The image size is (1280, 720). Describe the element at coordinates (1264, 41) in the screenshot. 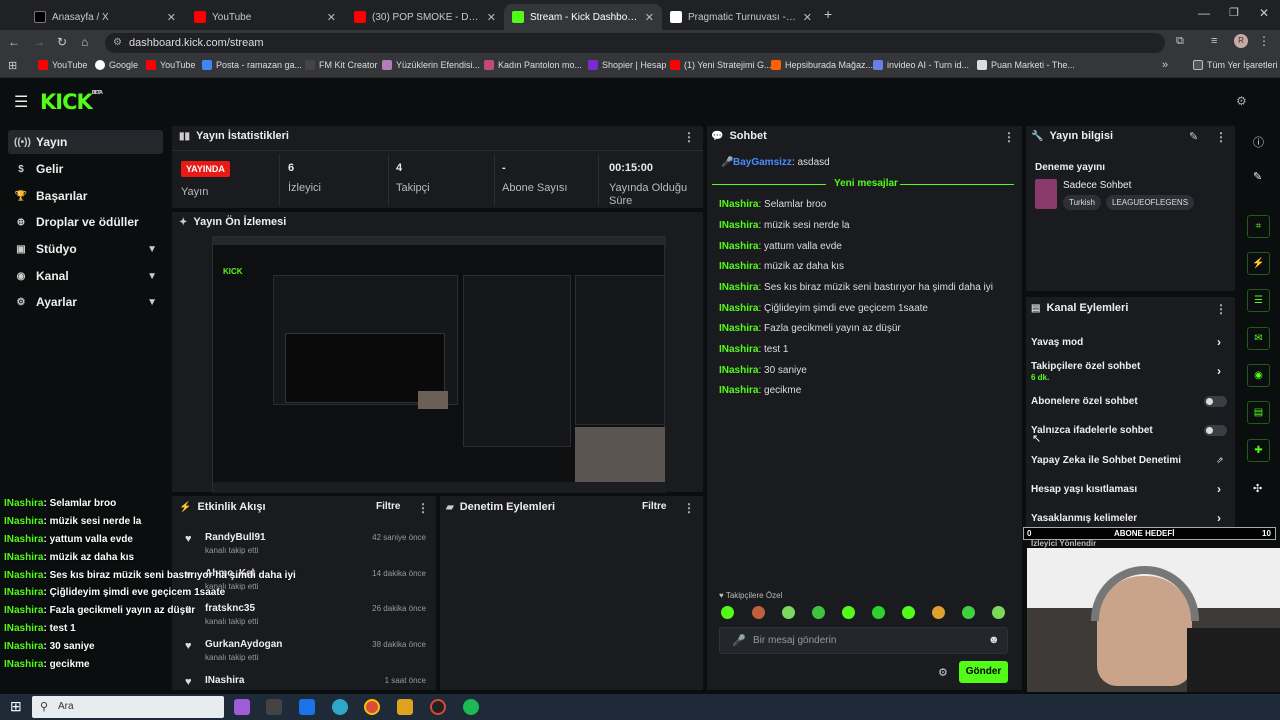

I see `menu-icon: ⋮` at that location.